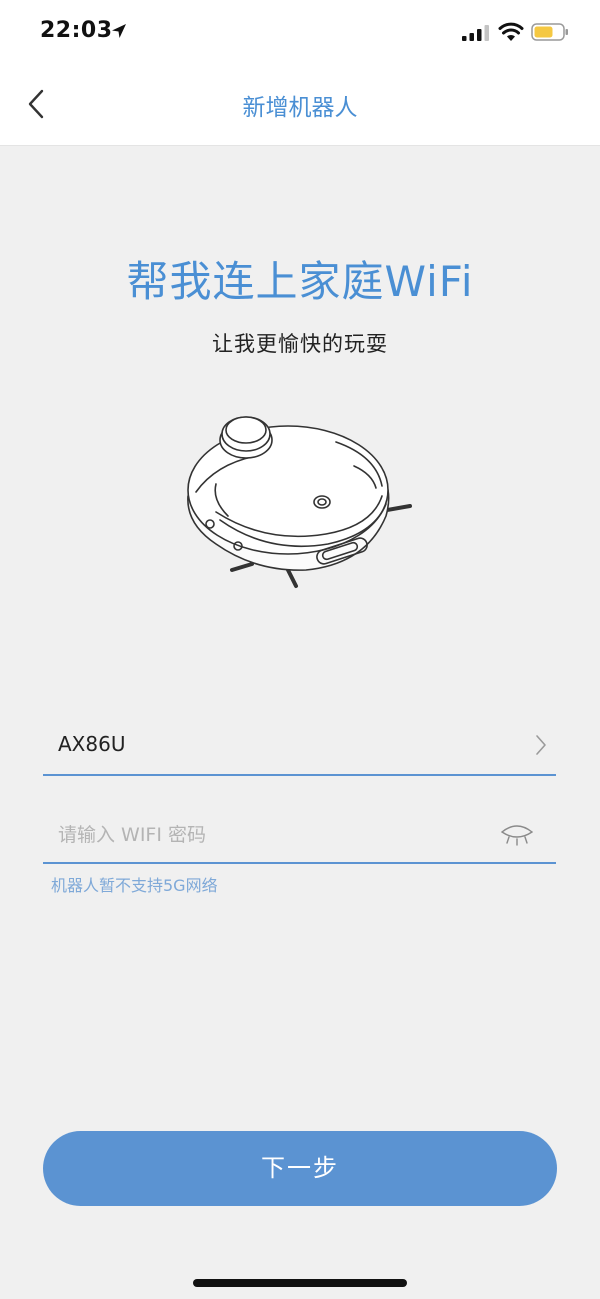 The image size is (600, 1299). I want to click on wifi-ssid-field: AX86U, so click(299, 745).